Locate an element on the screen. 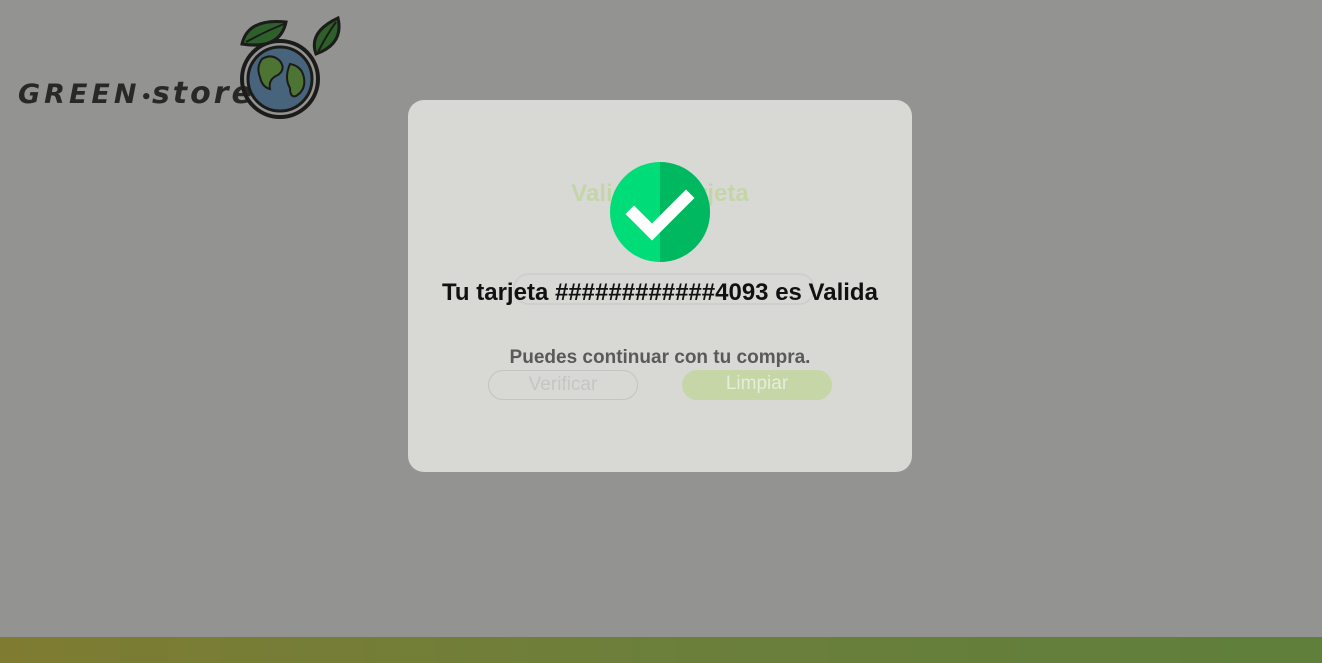 Image resolution: width=1322 pixels, height=663 pixels. alert-title: Tu tarjeta ############4093 es Valida is located at coordinates (660, 292).